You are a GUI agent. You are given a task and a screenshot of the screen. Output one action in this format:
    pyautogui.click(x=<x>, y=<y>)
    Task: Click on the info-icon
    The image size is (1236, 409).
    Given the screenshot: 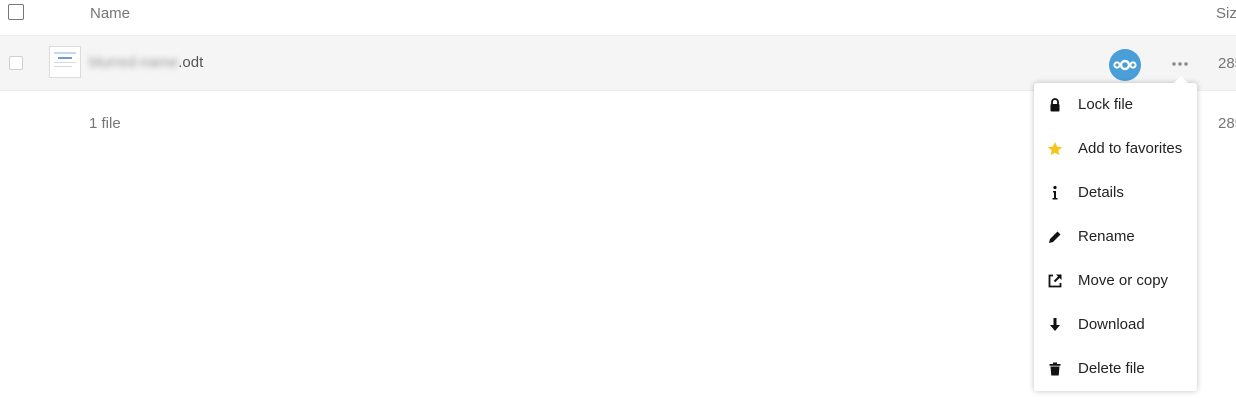 What is the action you would take?
    pyautogui.click(x=1055, y=193)
    